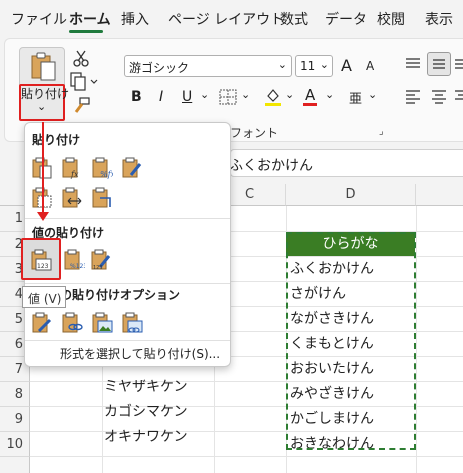 Image resolution: width=463 pixels, height=473 pixels. Describe the element at coordinates (381, 131) in the screenshot. I see `dialog-launcher-icon: ⌟` at that location.